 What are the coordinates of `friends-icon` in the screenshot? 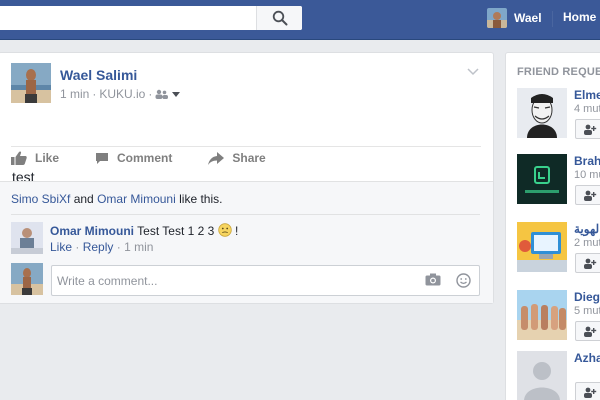 It's located at (162, 94).